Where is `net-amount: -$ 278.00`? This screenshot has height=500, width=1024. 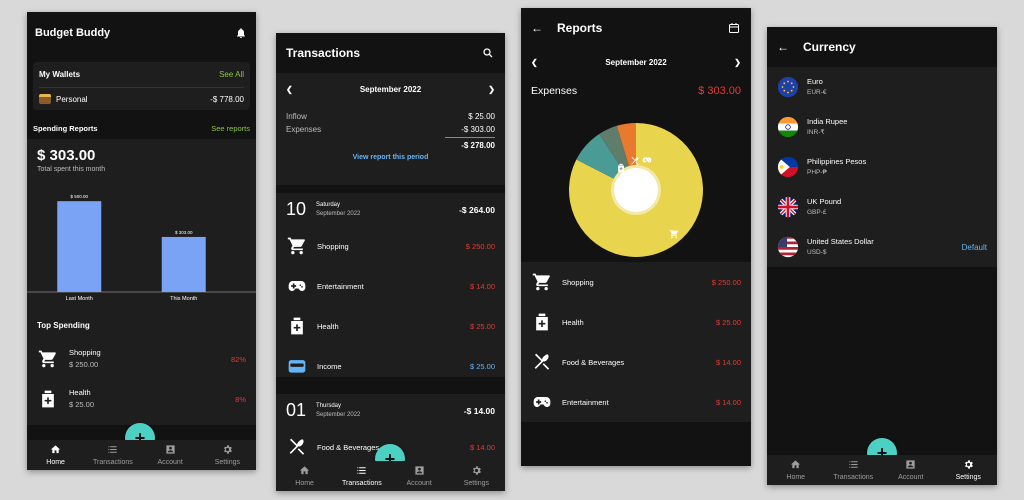
net-amount: -$ 278.00 is located at coordinates (470, 143).